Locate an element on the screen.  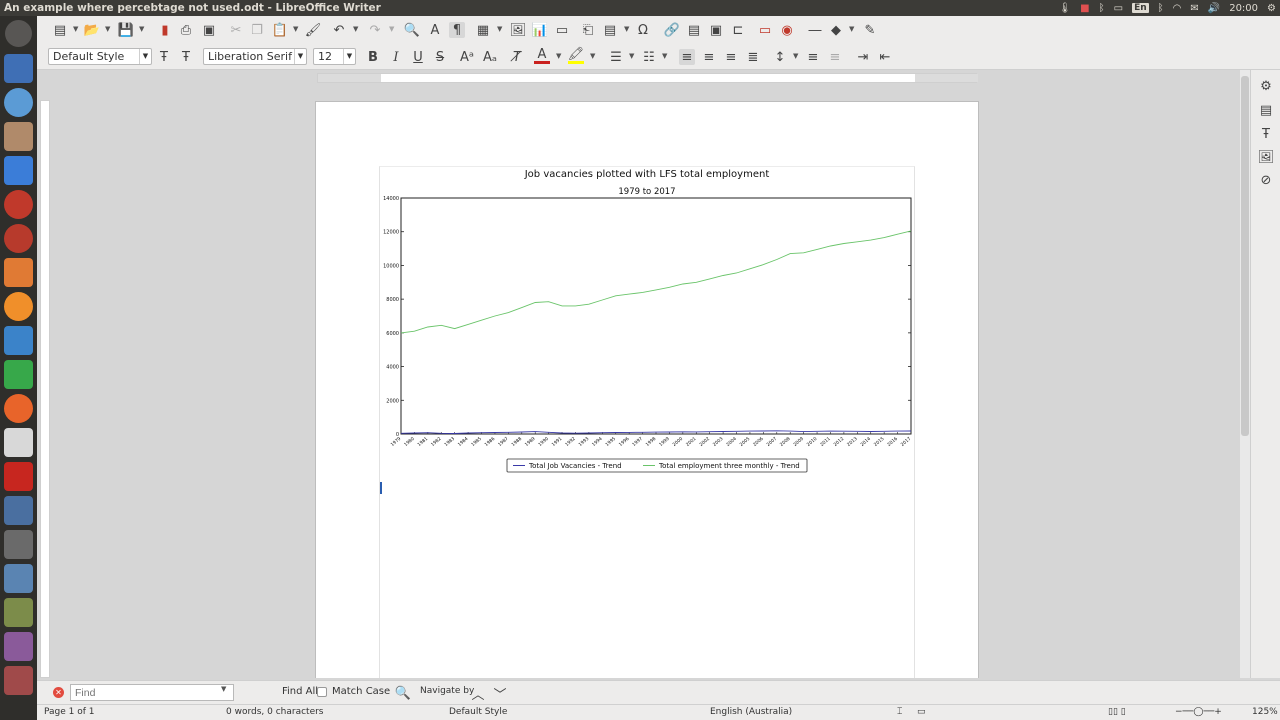
firefox-icon is located at coordinates (18, 408).